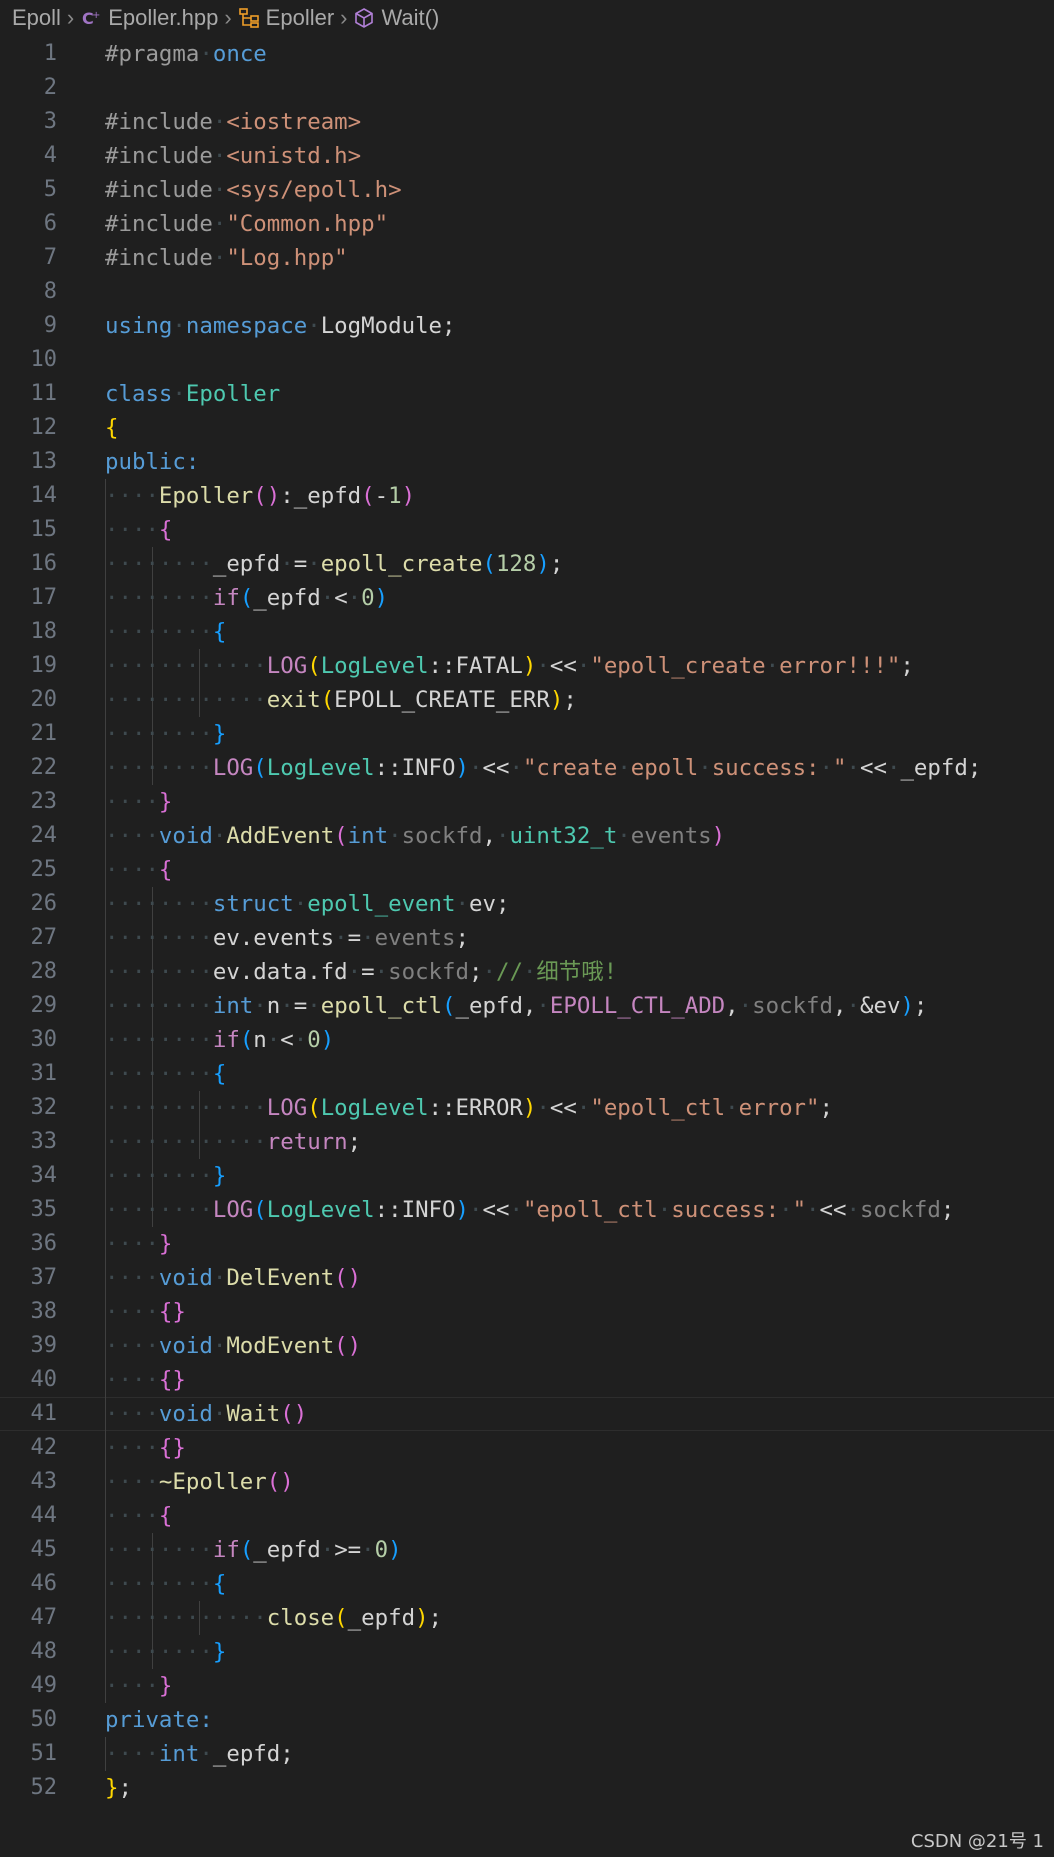 Image resolution: width=1054 pixels, height=1857 pixels. What do you see at coordinates (527, 1414) in the screenshot?
I see `code-line: 41 ····void·Wait()` at bounding box center [527, 1414].